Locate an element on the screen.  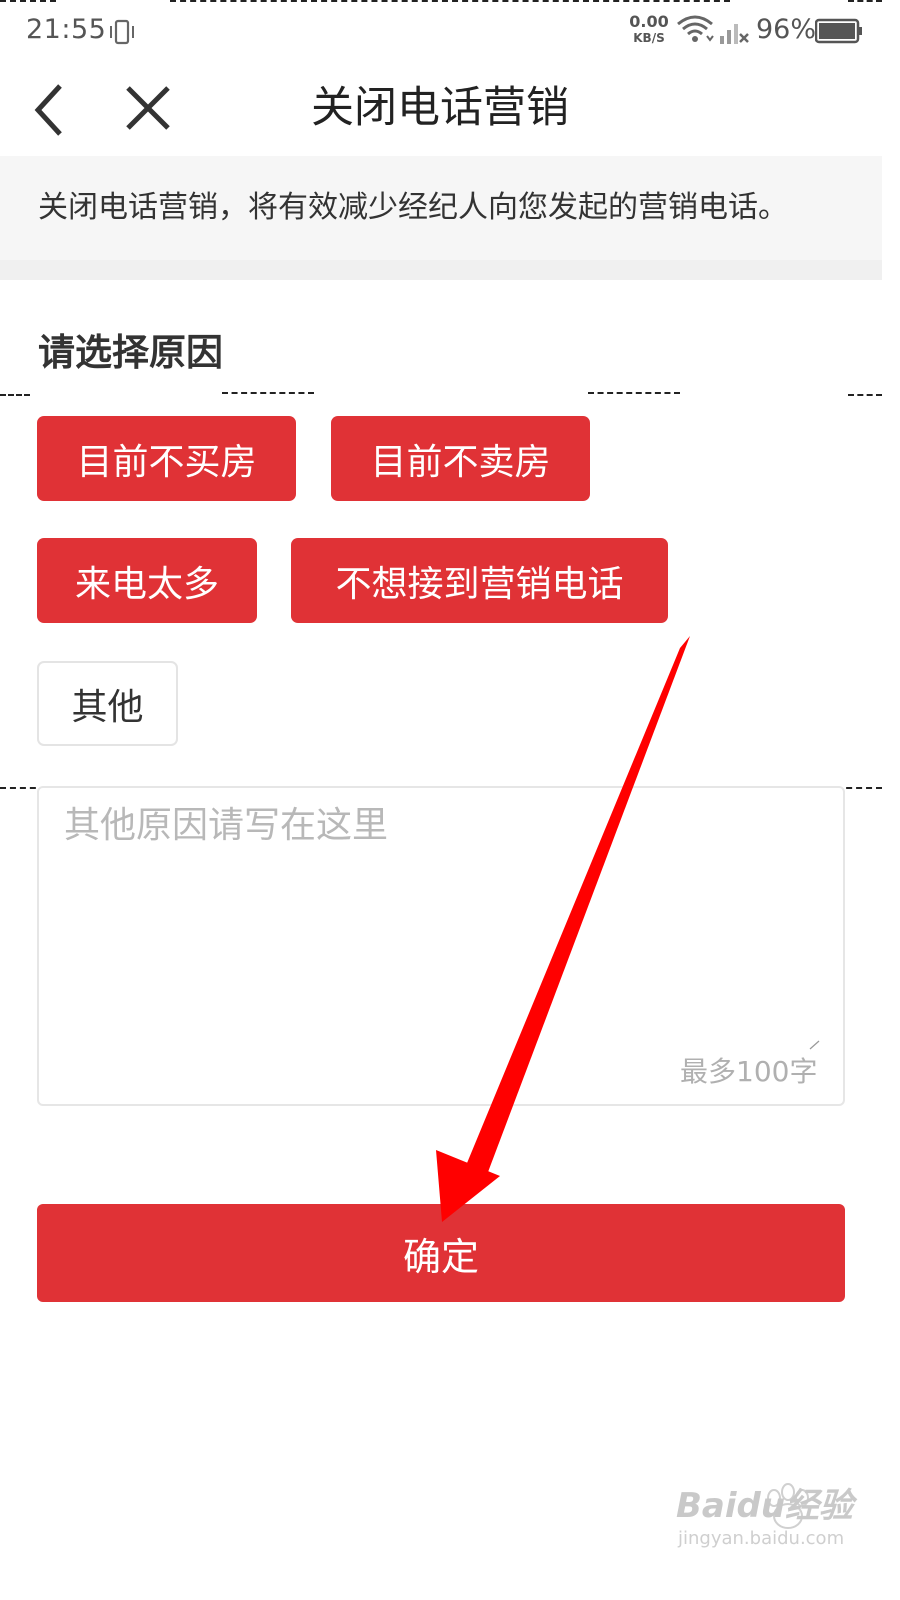
vibrate-icon is located at coordinates (122, 32).